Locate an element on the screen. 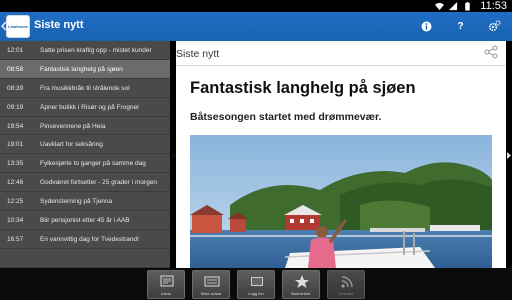 This screenshot has width=512, height=300. headline-time: 16:57 is located at coordinates (15, 239).